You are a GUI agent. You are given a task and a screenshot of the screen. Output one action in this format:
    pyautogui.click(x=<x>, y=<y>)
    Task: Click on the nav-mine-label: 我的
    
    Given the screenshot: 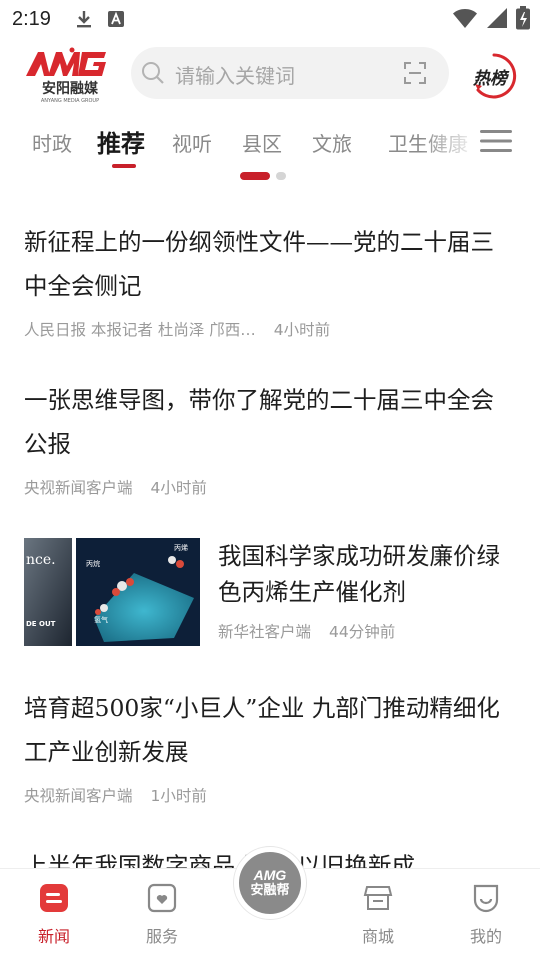 What is the action you would take?
    pyautogui.click(x=485, y=936)
    